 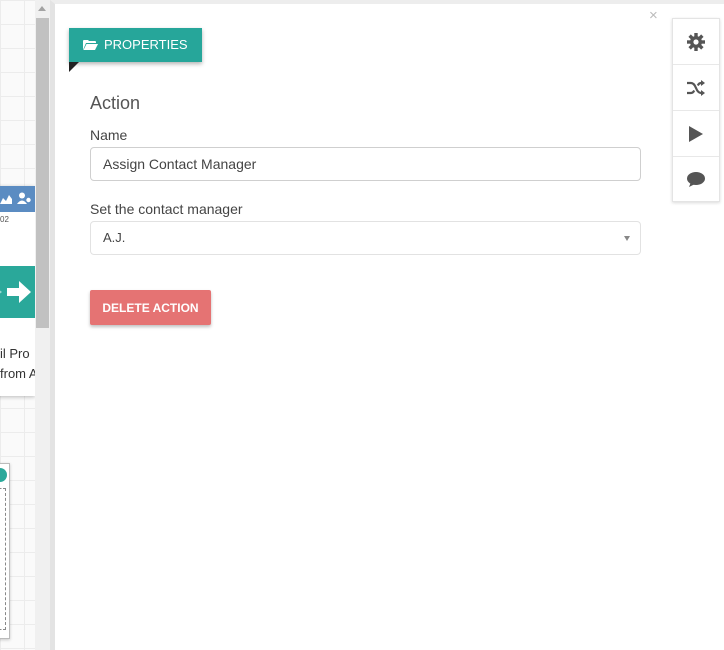 I want to click on workflow-node-card: 02 il Pro from A, so click(x=17, y=291).